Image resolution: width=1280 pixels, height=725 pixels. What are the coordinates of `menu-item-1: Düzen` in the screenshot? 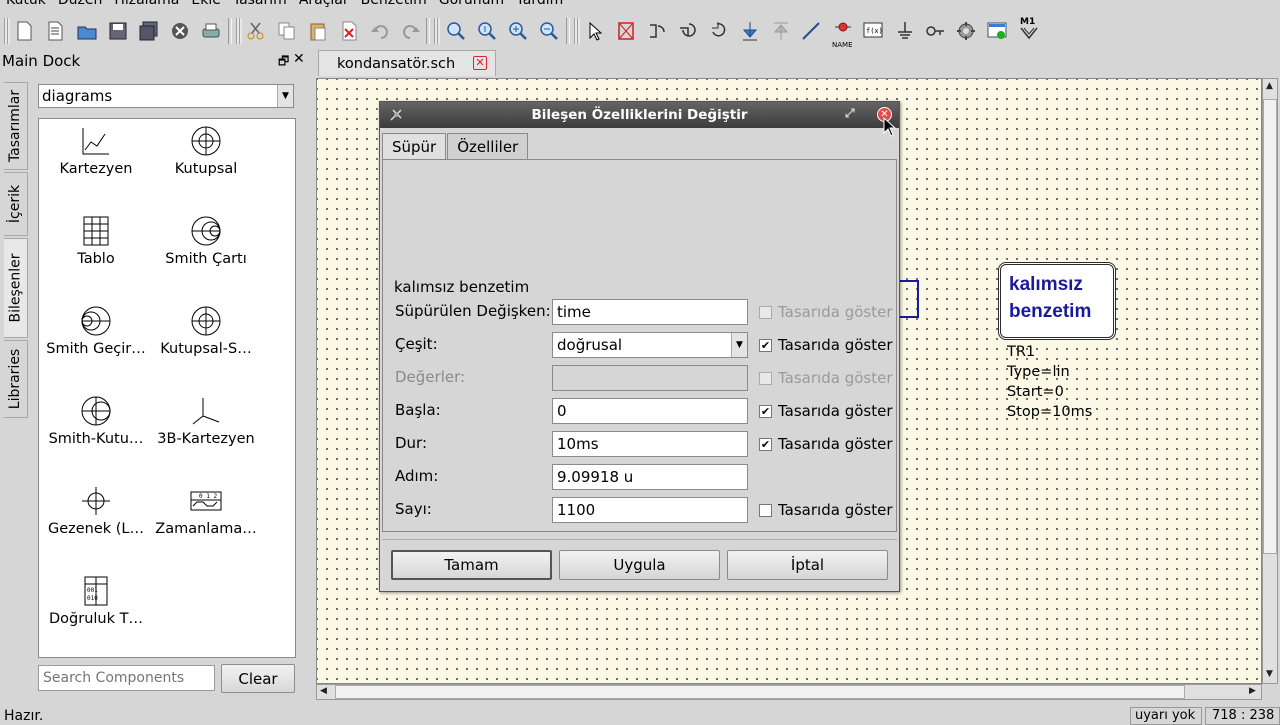 It's located at (80, 5).